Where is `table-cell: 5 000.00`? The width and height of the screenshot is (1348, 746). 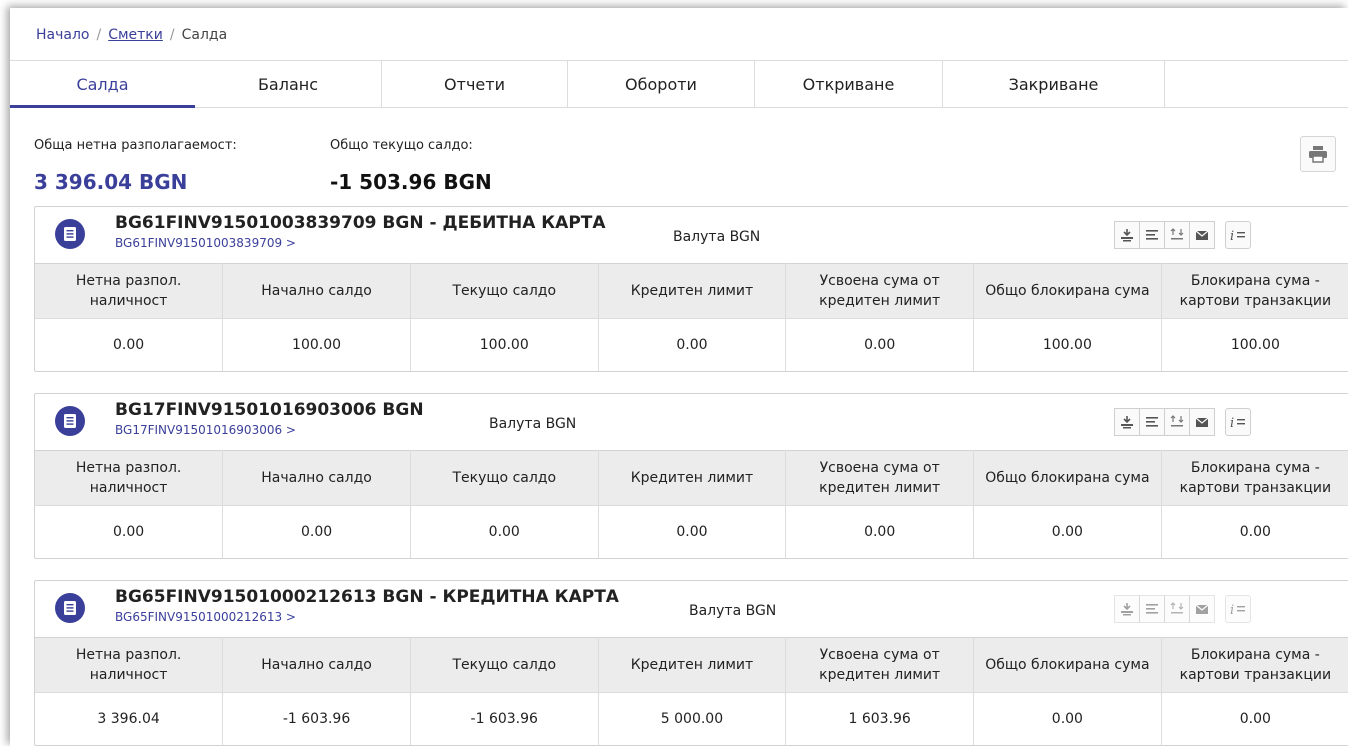
table-cell: 5 000.00 is located at coordinates (692, 718).